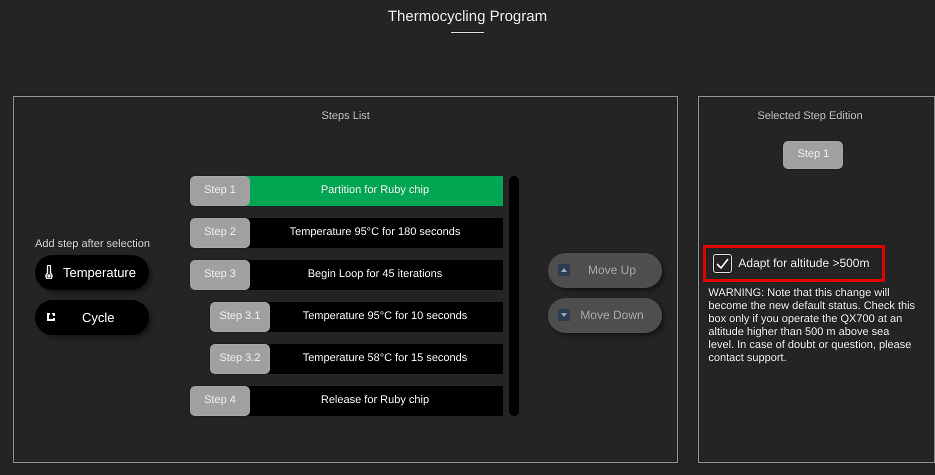 The image size is (935, 475). Describe the element at coordinates (220, 233) in the screenshot. I see `step-label: Step 2` at that location.